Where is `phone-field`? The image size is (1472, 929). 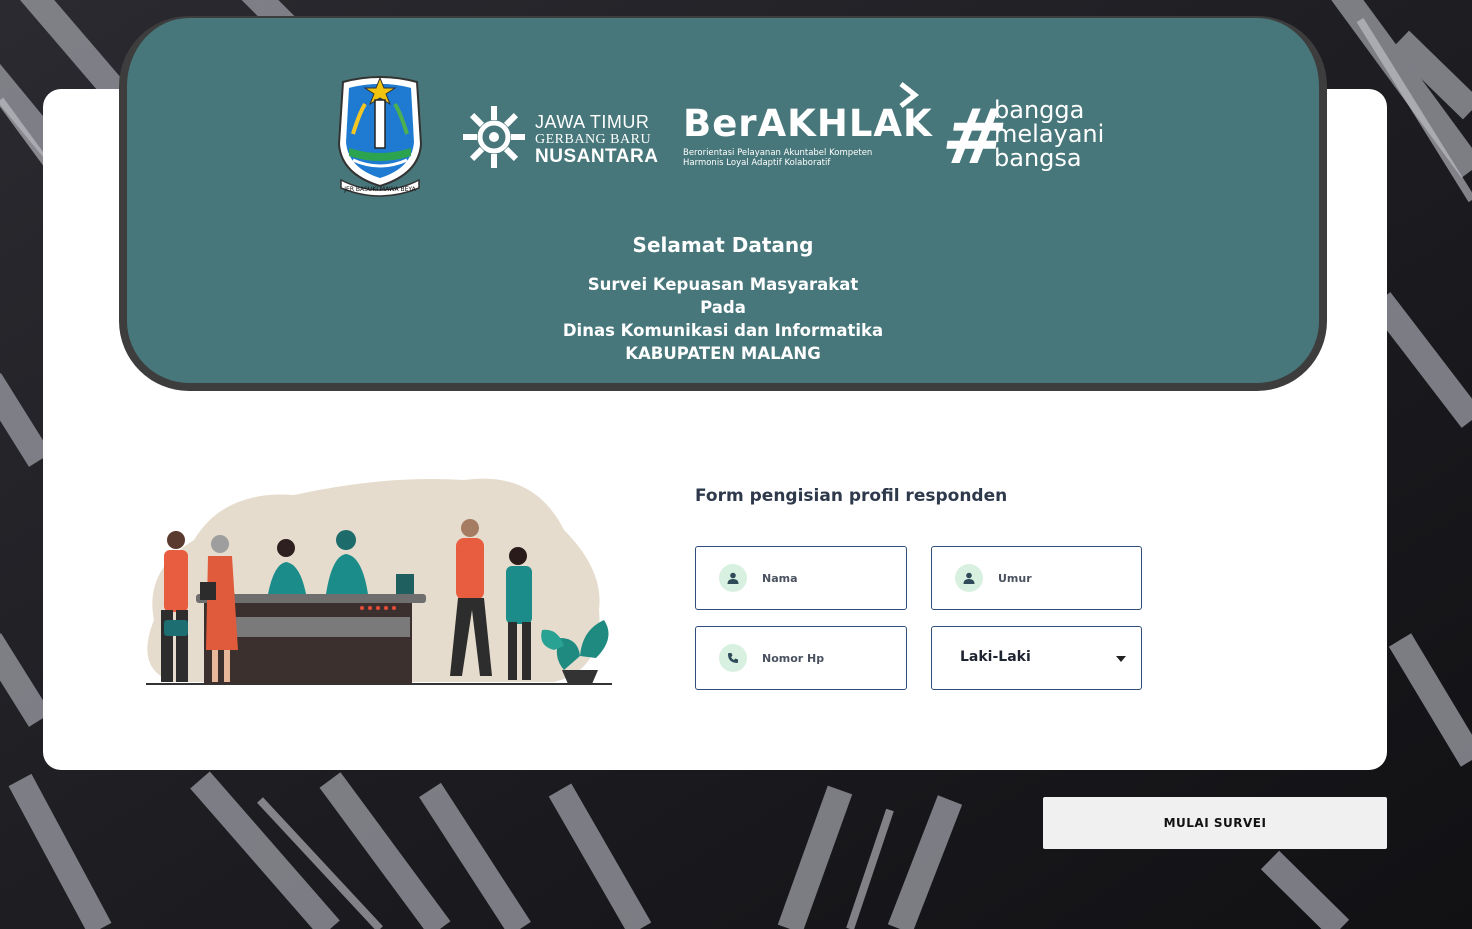 phone-field is located at coordinates (801, 658).